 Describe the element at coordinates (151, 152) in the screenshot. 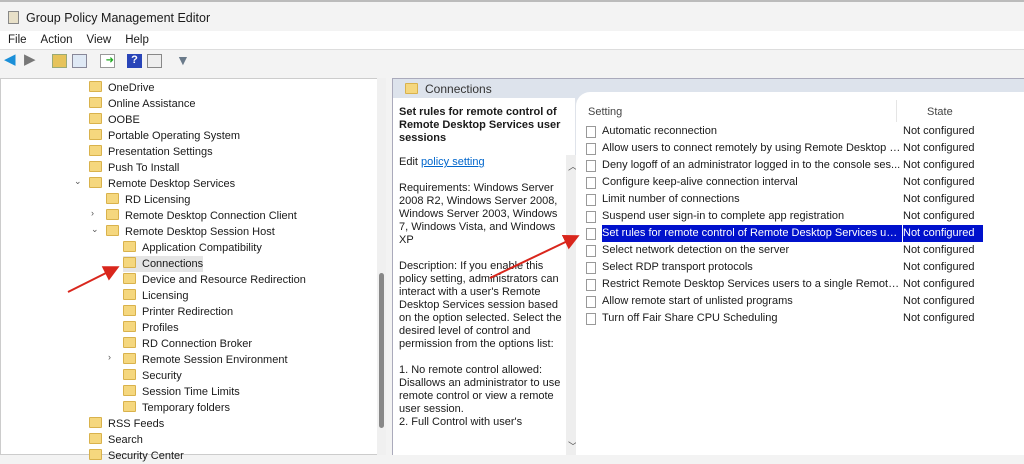

I see `tree-item: Presentation Settings` at that location.